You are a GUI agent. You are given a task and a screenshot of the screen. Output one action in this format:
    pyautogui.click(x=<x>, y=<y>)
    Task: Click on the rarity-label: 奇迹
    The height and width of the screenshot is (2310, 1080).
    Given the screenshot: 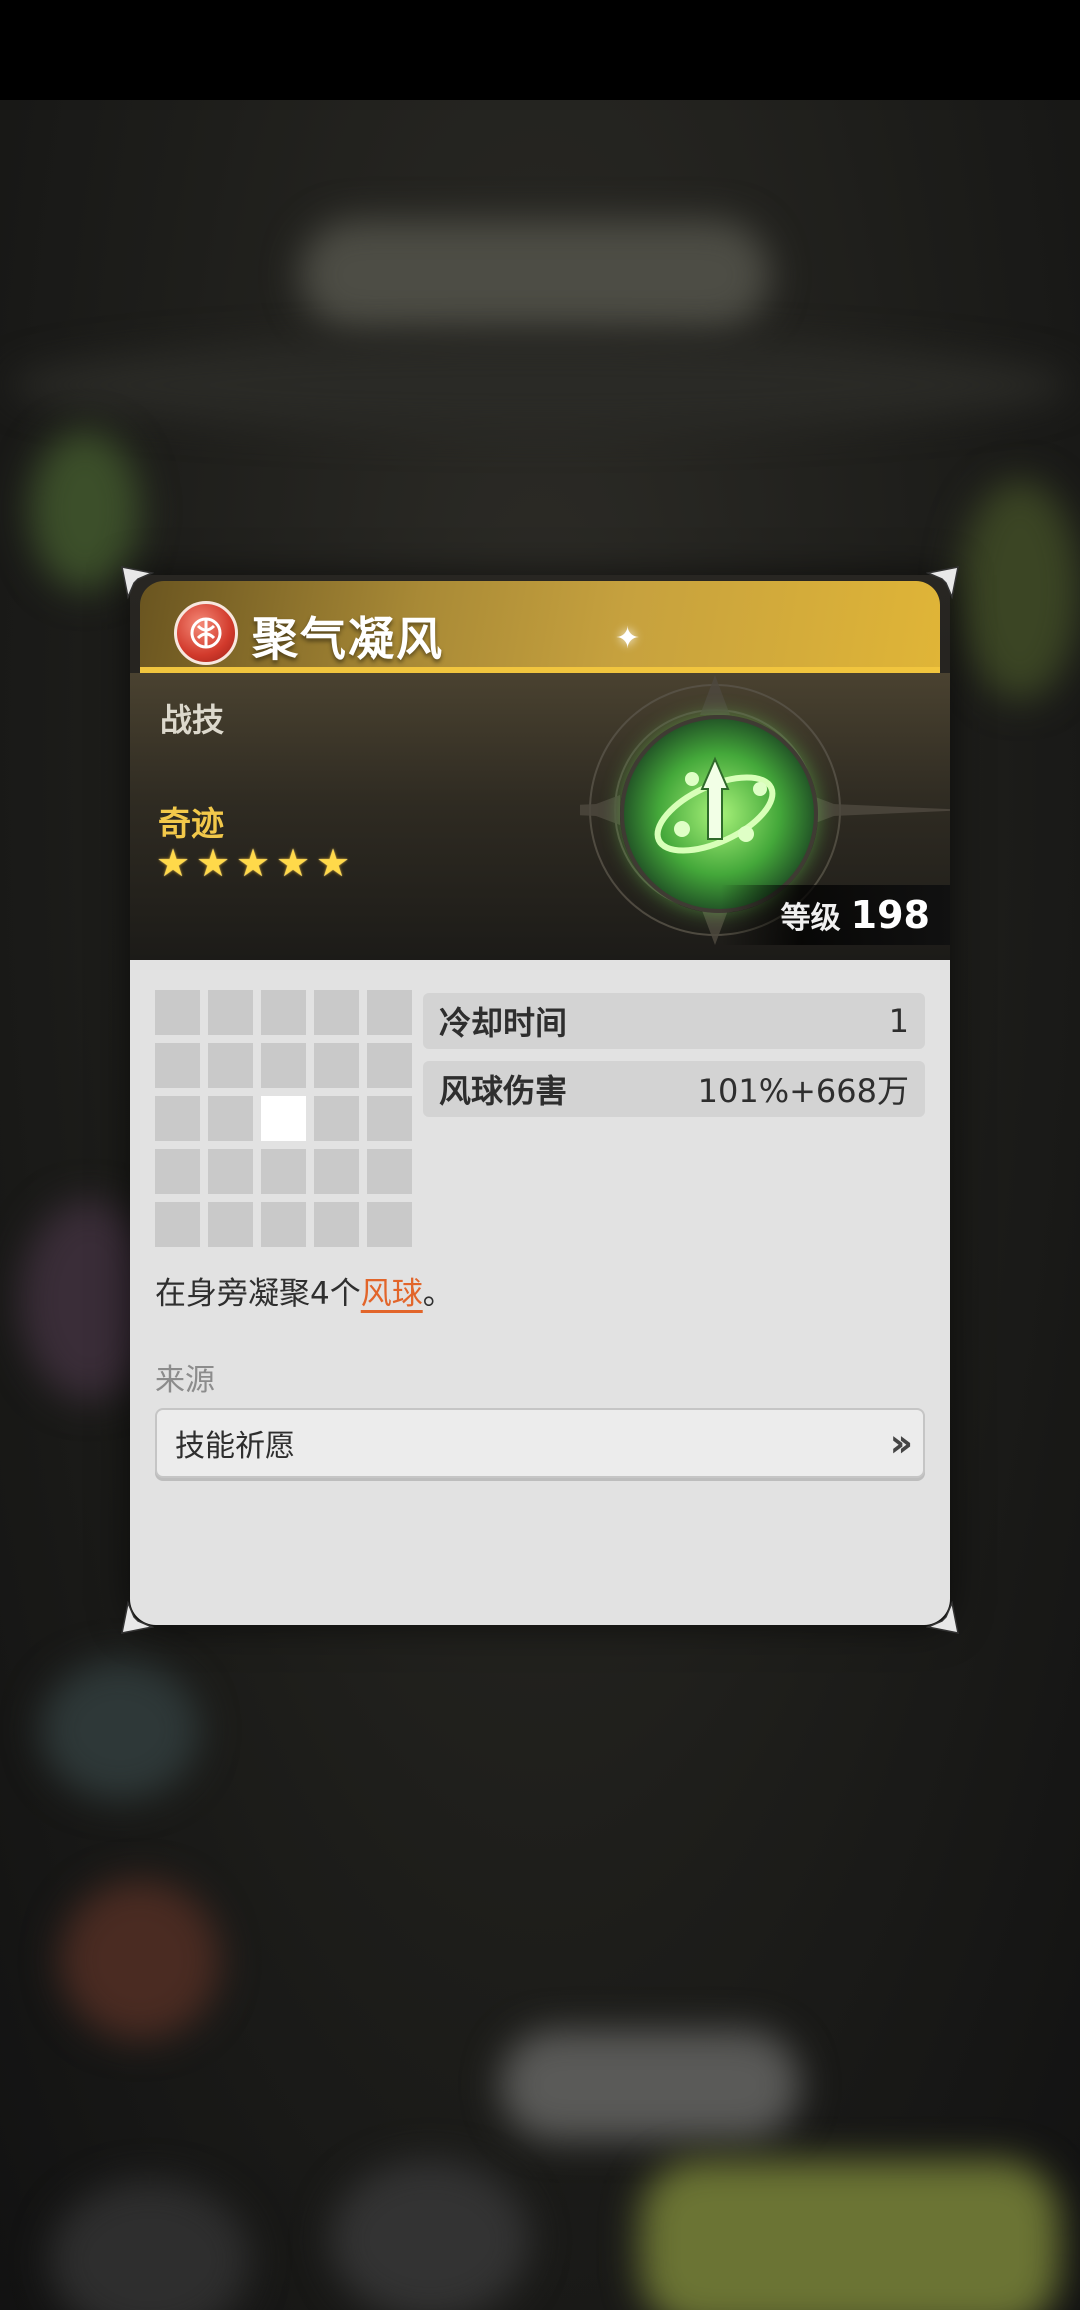 What is the action you would take?
    pyautogui.click(x=191, y=823)
    